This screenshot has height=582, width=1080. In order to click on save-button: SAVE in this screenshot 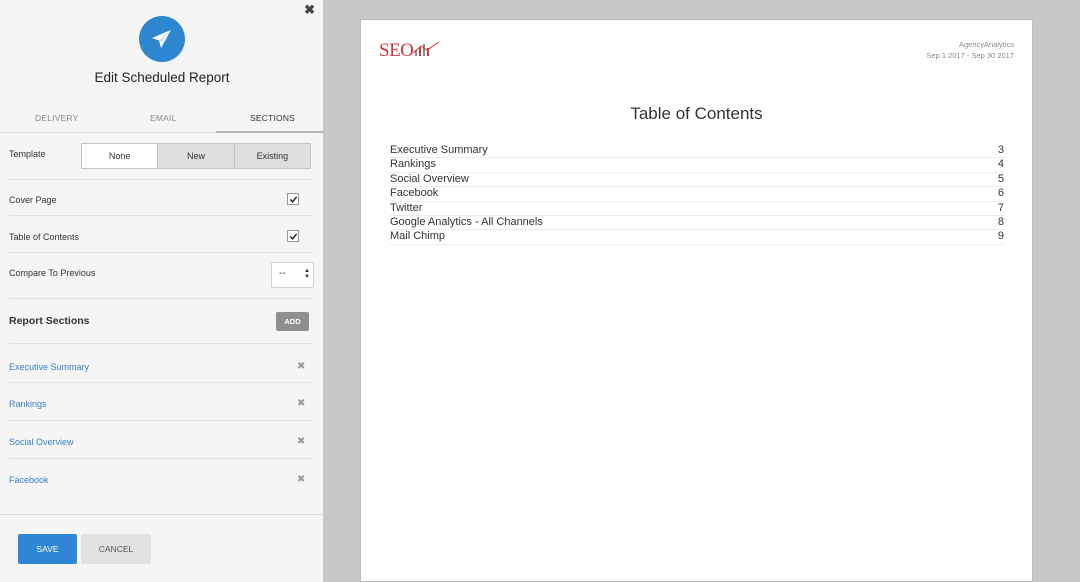, I will do `click(47, 549)`.